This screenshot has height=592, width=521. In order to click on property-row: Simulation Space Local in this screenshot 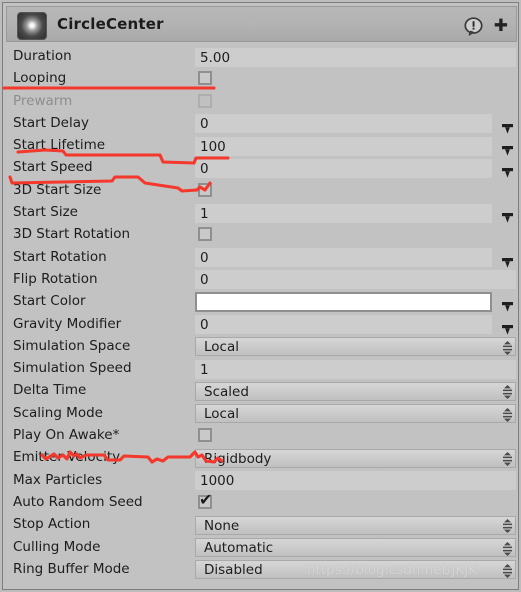, I will do `click(261, 347)`.